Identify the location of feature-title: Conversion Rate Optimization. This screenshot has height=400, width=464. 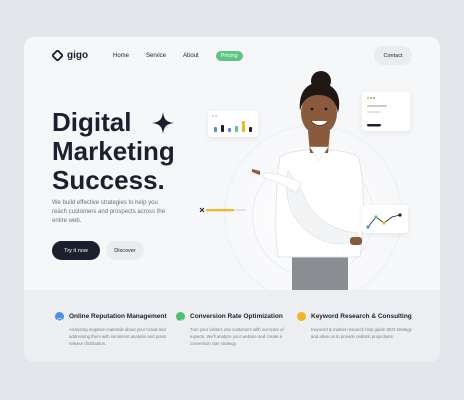
(236, 316).